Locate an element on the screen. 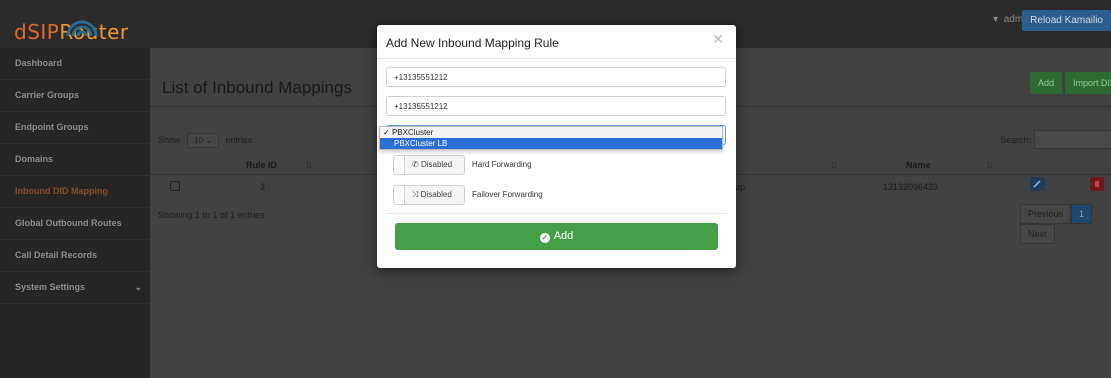 This screenshot has height=378, width=1111. dropdown-option-highlighted: PBXCluster LB is located at coordinates (551, 143).